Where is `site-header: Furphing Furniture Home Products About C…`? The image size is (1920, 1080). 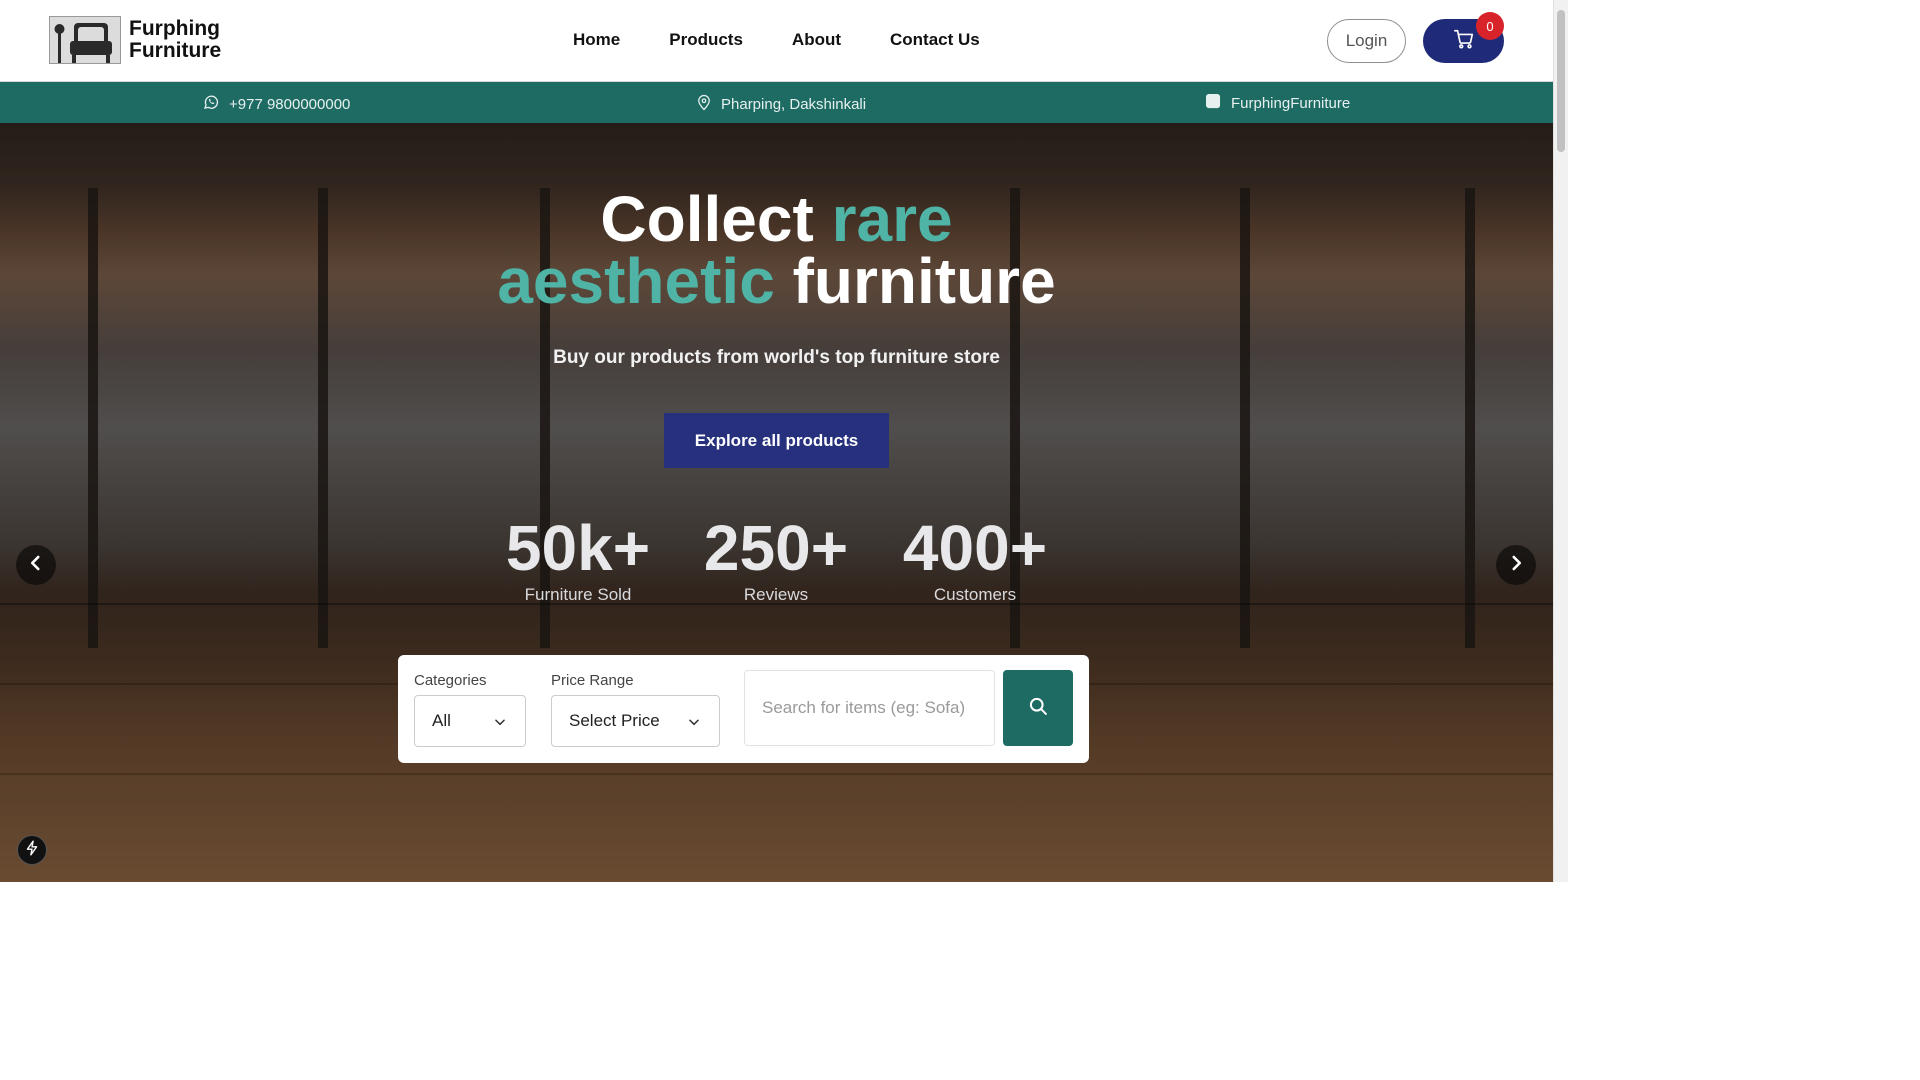 site-header: Furphing Furniture Home Products About C… is located at coordinates (776, 41).